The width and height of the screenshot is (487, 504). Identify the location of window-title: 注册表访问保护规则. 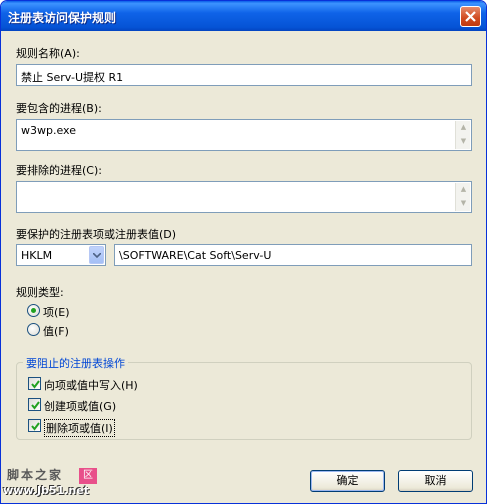
(62, 18).